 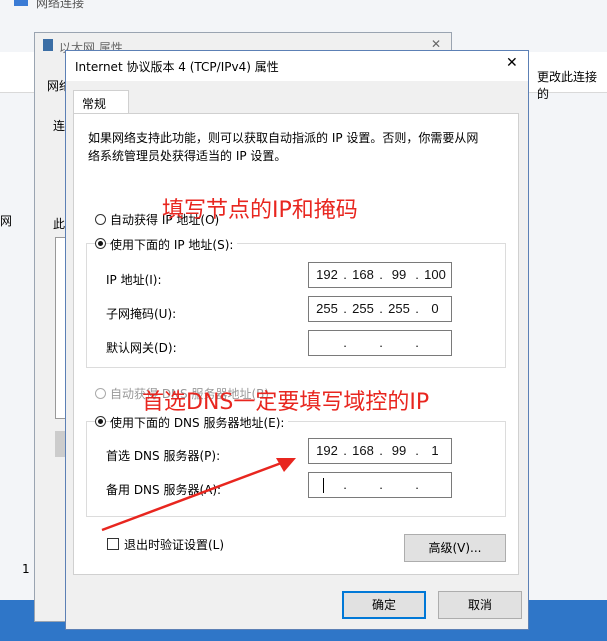 What do you see at coordinates (198, 495) in the screenshot?
I see `red-arrow-icon` at bounding box center [198, 495].